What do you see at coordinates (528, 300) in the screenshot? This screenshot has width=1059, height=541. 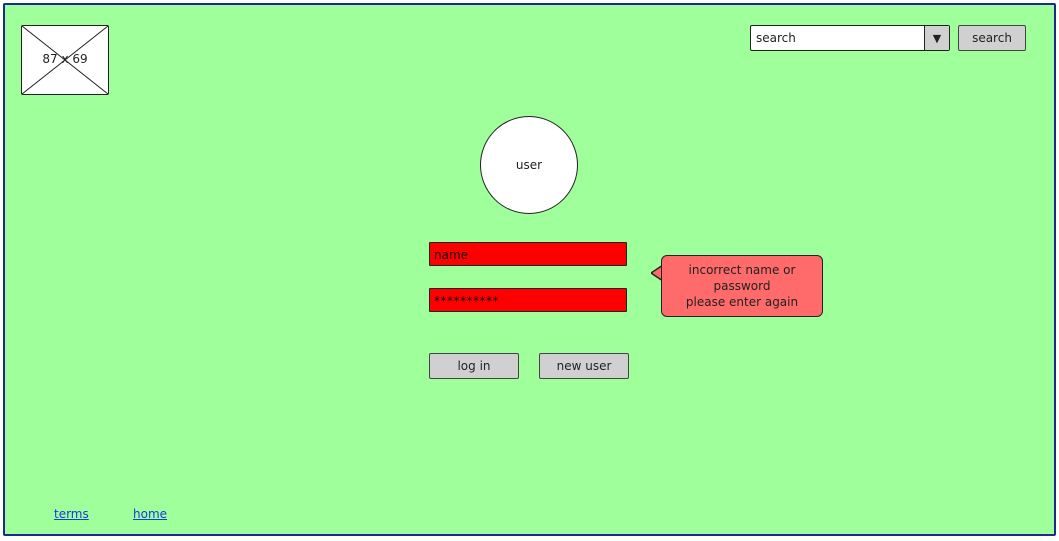 I see `password-field: **********` at bounding box center [528, 300].